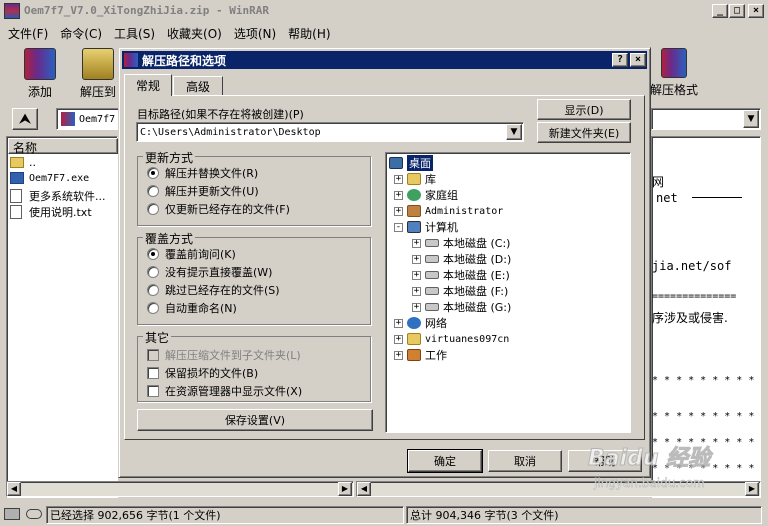 Image resolution: width=768 pixels, height=526 pixels. Describe the element at coordinates (451, 339) in the screenshot. I see `tree-item-virtuanes: + virtuanes097cn` at that location.